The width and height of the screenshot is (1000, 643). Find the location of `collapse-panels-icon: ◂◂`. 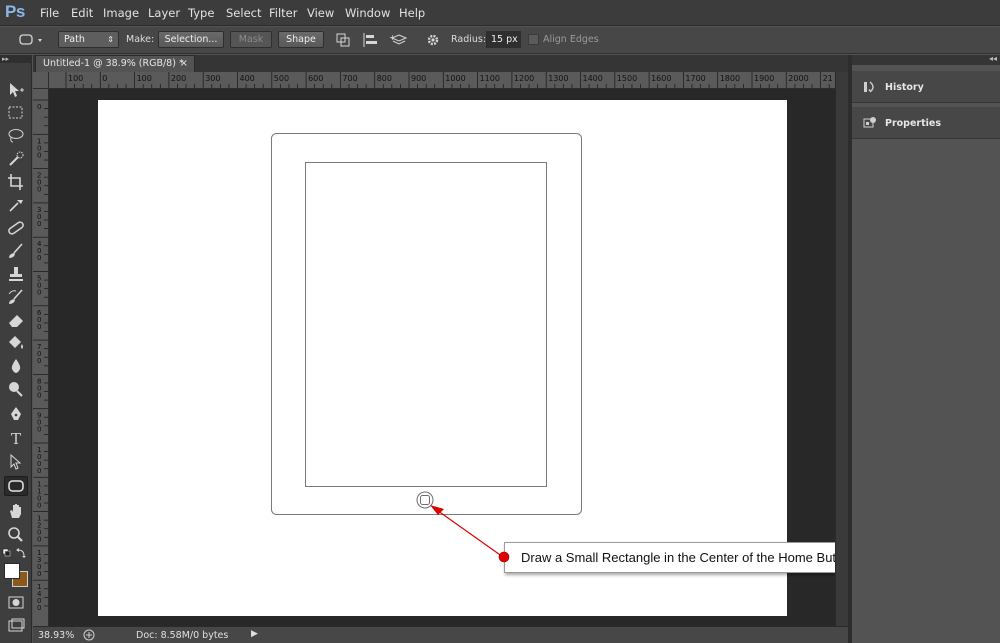

collapse-panels-icon: ◂◂ is located at coordinates (993, 58).